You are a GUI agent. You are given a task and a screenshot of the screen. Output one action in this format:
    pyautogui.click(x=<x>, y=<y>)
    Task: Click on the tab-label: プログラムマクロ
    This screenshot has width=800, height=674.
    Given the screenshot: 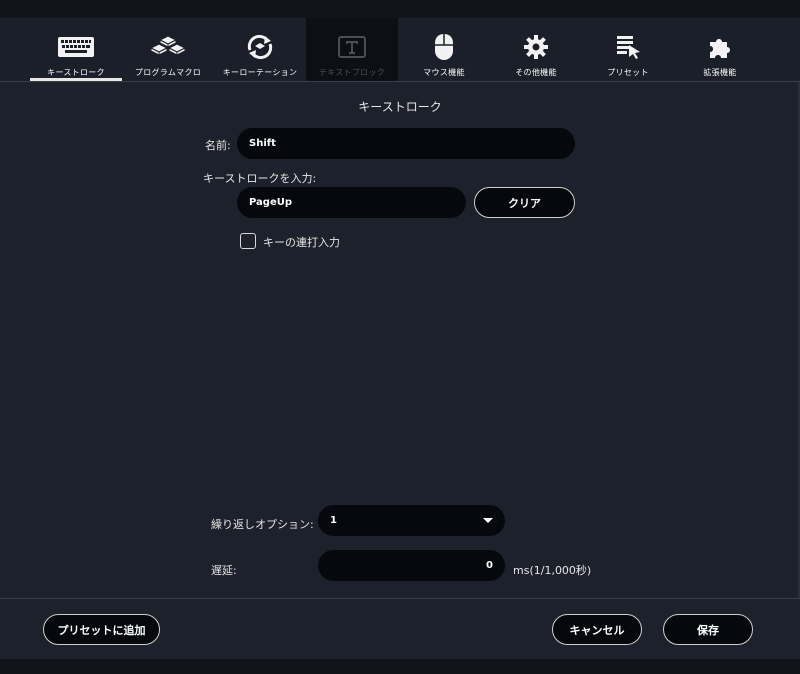 What is the action you would take?
    pyautogui.click(x=168, y=72)
    